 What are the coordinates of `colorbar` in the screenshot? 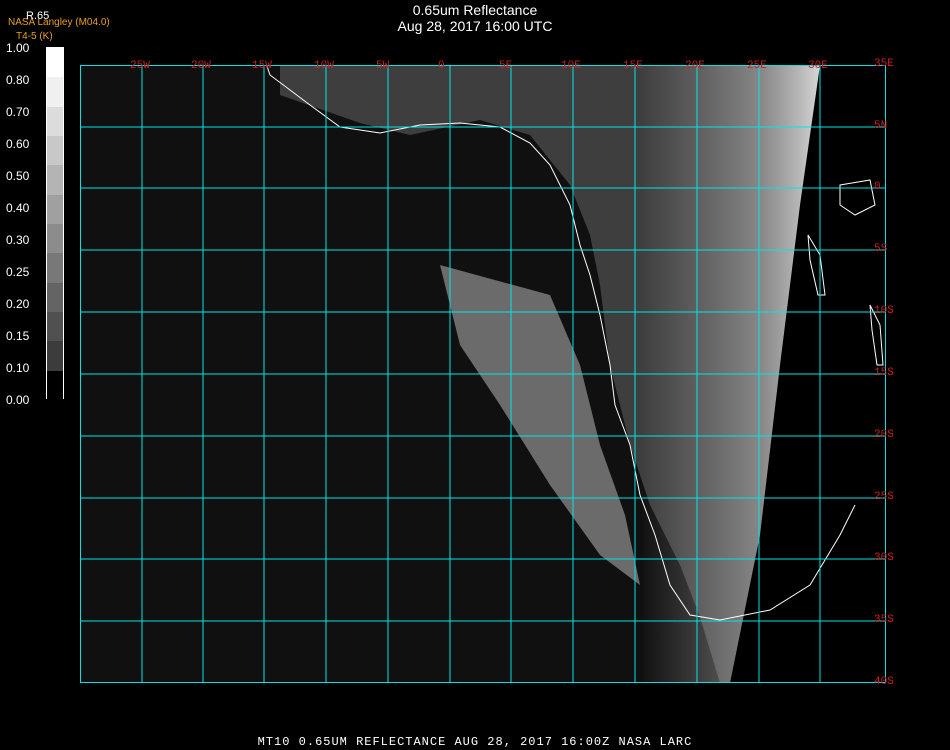 It's located at (55, 223).